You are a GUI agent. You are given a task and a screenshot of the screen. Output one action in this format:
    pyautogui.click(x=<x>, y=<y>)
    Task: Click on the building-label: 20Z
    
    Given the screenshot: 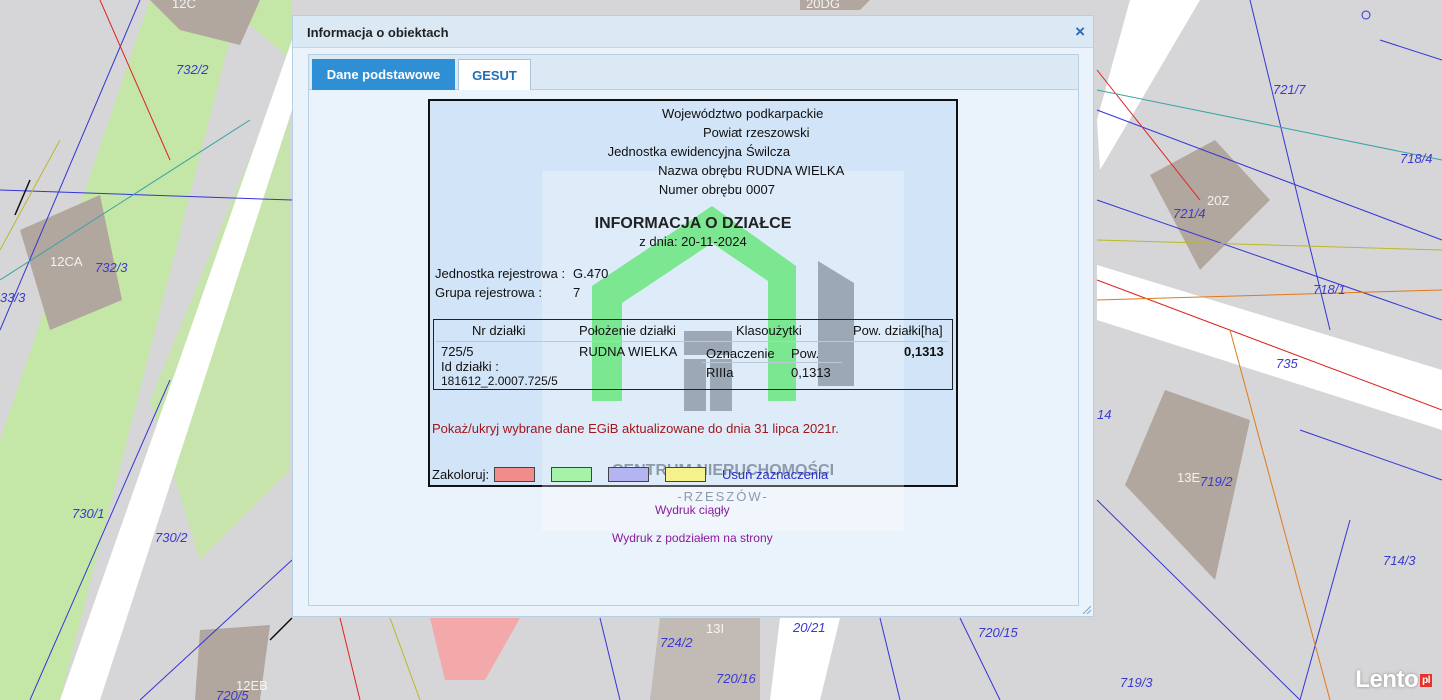 What is the action you would take?
    pyautogui.click(x=1218, y=200)
    